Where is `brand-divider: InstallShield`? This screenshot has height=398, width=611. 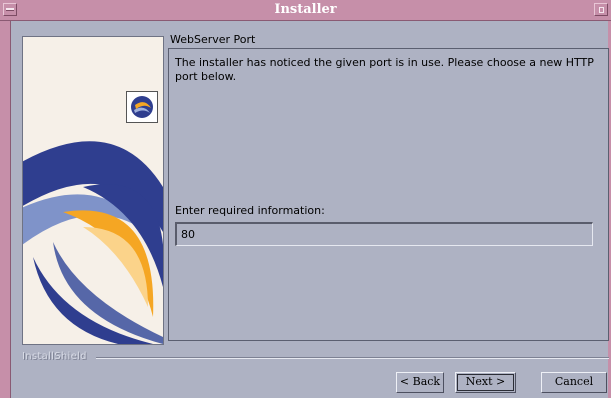 brand-divider: InstallShield is located at coordinates (315, 358).